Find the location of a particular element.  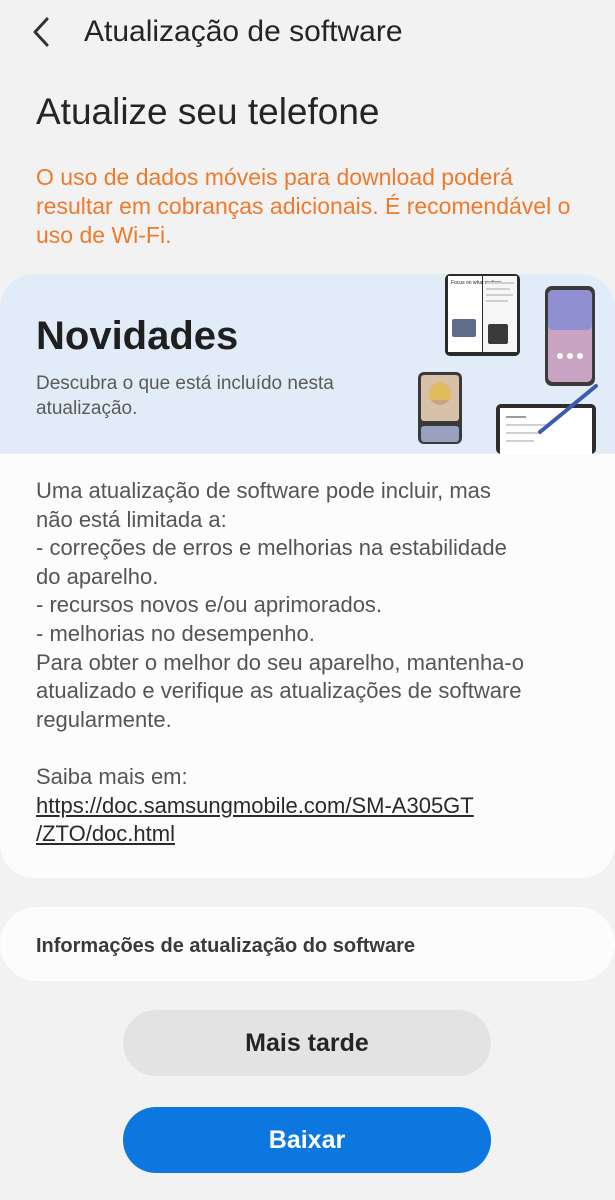

body-line: do aparelho. is located at coordinates (97, 576).